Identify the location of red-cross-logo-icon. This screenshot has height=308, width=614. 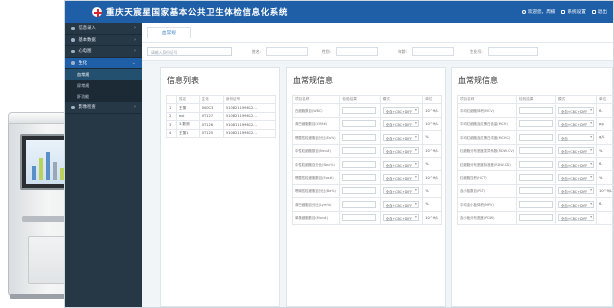
(97, 12).